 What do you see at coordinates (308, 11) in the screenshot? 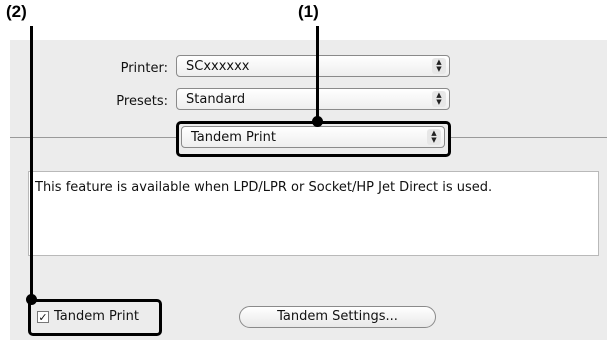
I see `callout-1-label: (1)` at bounding box center [308, 11].